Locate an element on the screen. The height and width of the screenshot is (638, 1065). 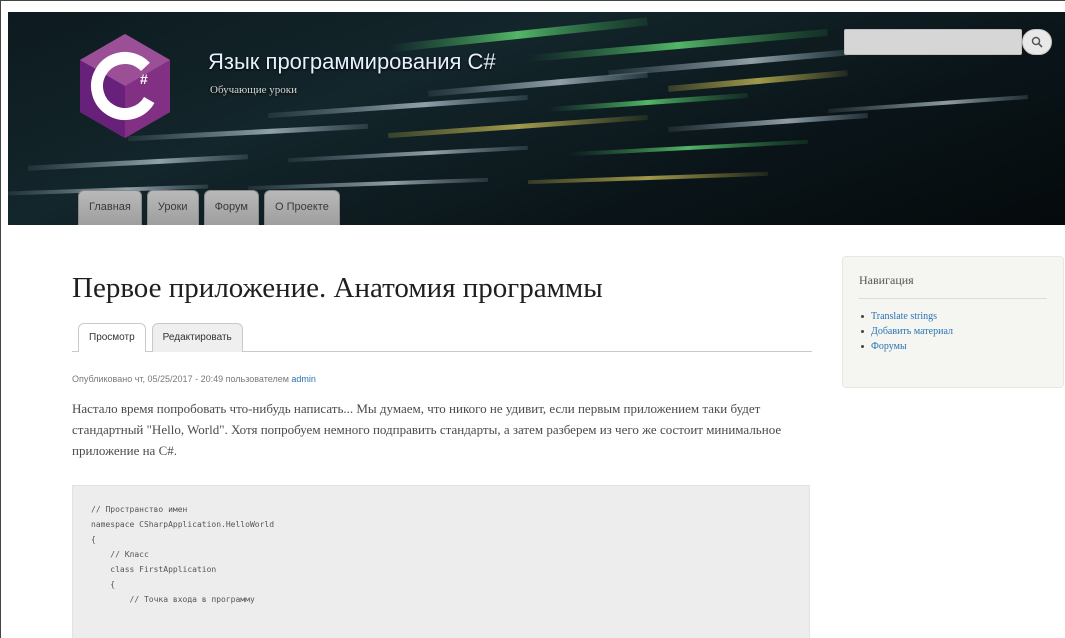
csharp-logo: # is located at coordinates (125, 86).